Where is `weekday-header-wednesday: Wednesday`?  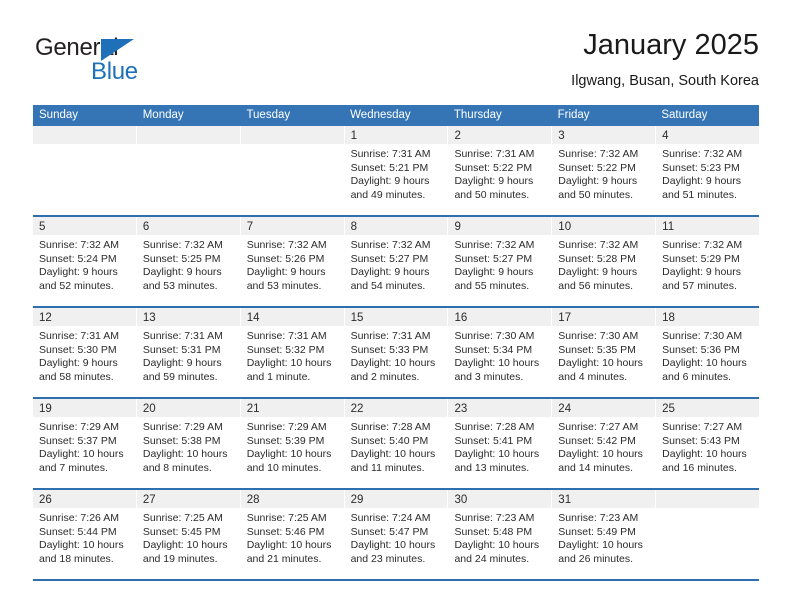 weekday-header-wednesday: Wednesday is located at coordinates (380, 115).